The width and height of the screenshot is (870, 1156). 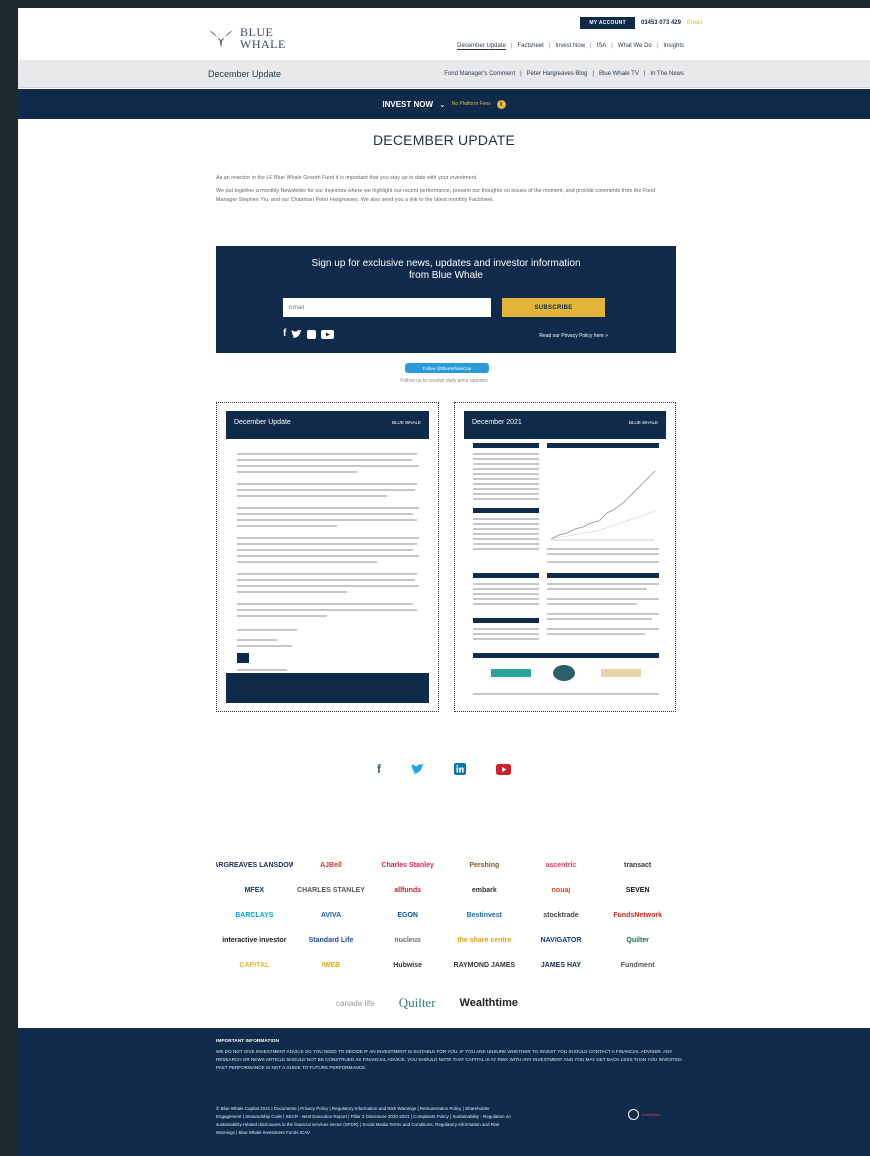 What do you see at coordinates (407, 965) in the screenshot?
I see `partner-logo: Hubwise` at bounding box center [407, 965].